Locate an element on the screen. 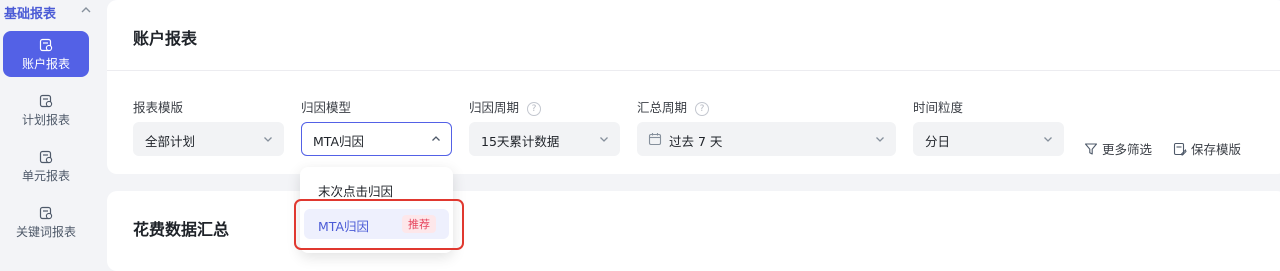  sidebar-section-title: 基础报表 is located at coordinates (30, 14).